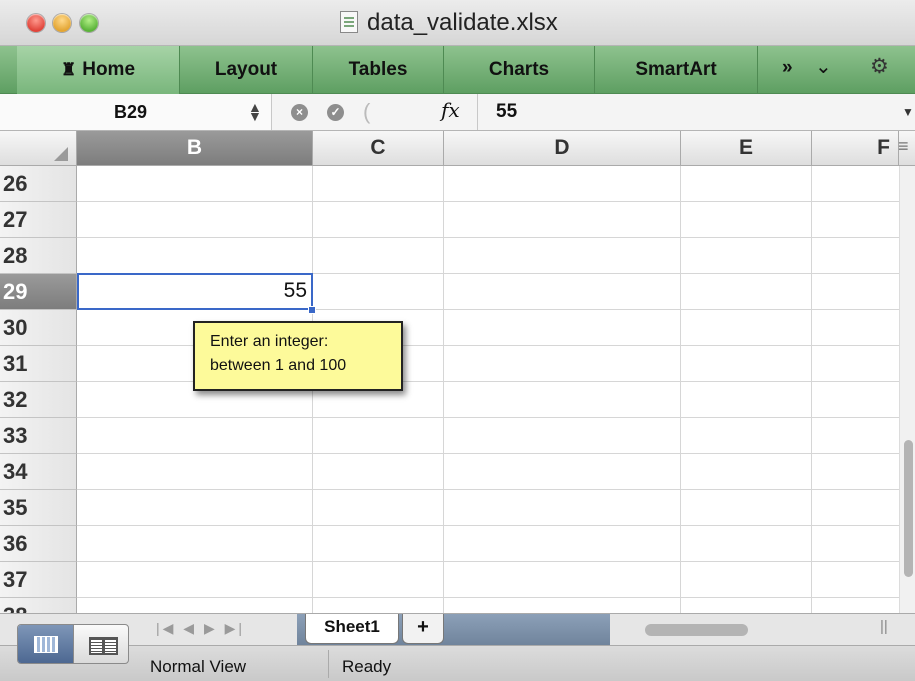  Describe the element at coordinates (676, 70) in the screenshot. I see `tab-smartart: SmartArt` at that location.